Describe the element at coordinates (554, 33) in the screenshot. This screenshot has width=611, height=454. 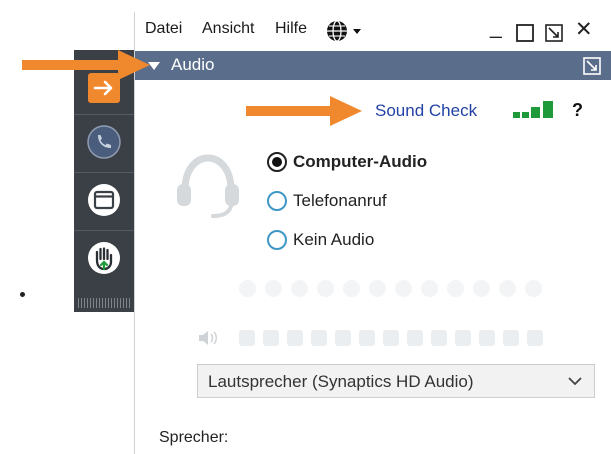
I see `popout-icon` at that location.